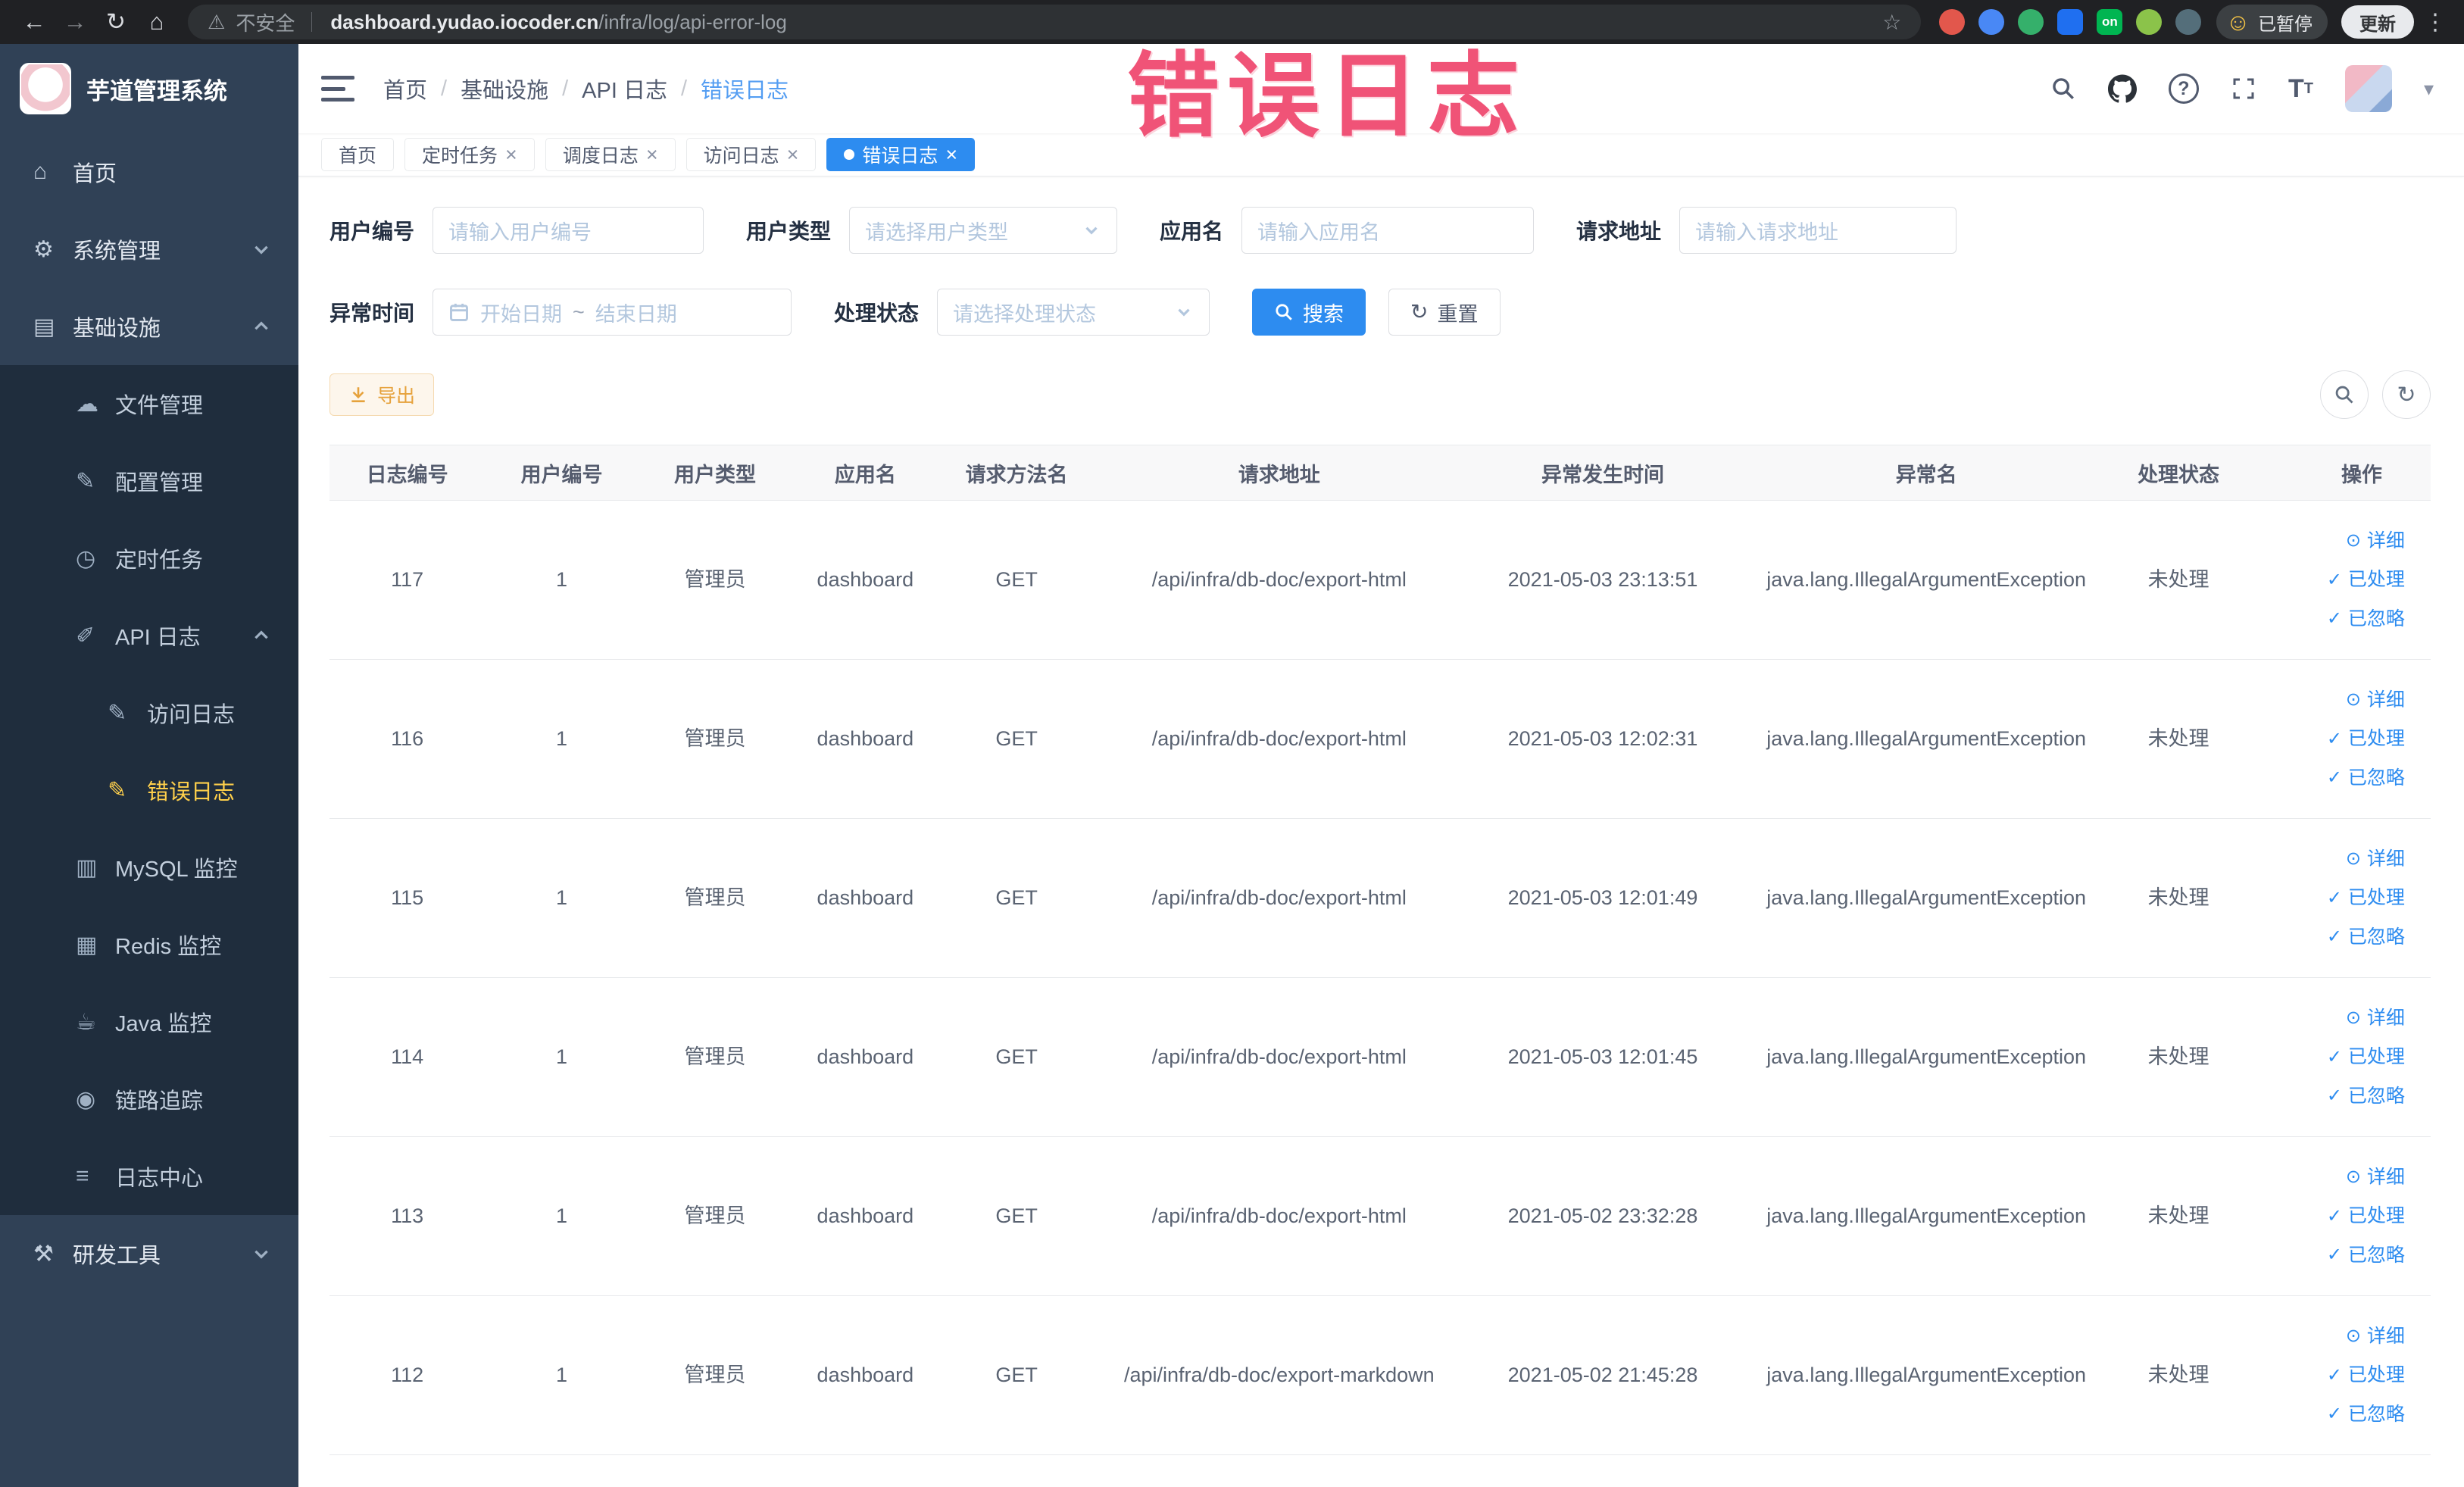  I want to click on profile-chip: ☺ 已暂停, so click(2272, 22).